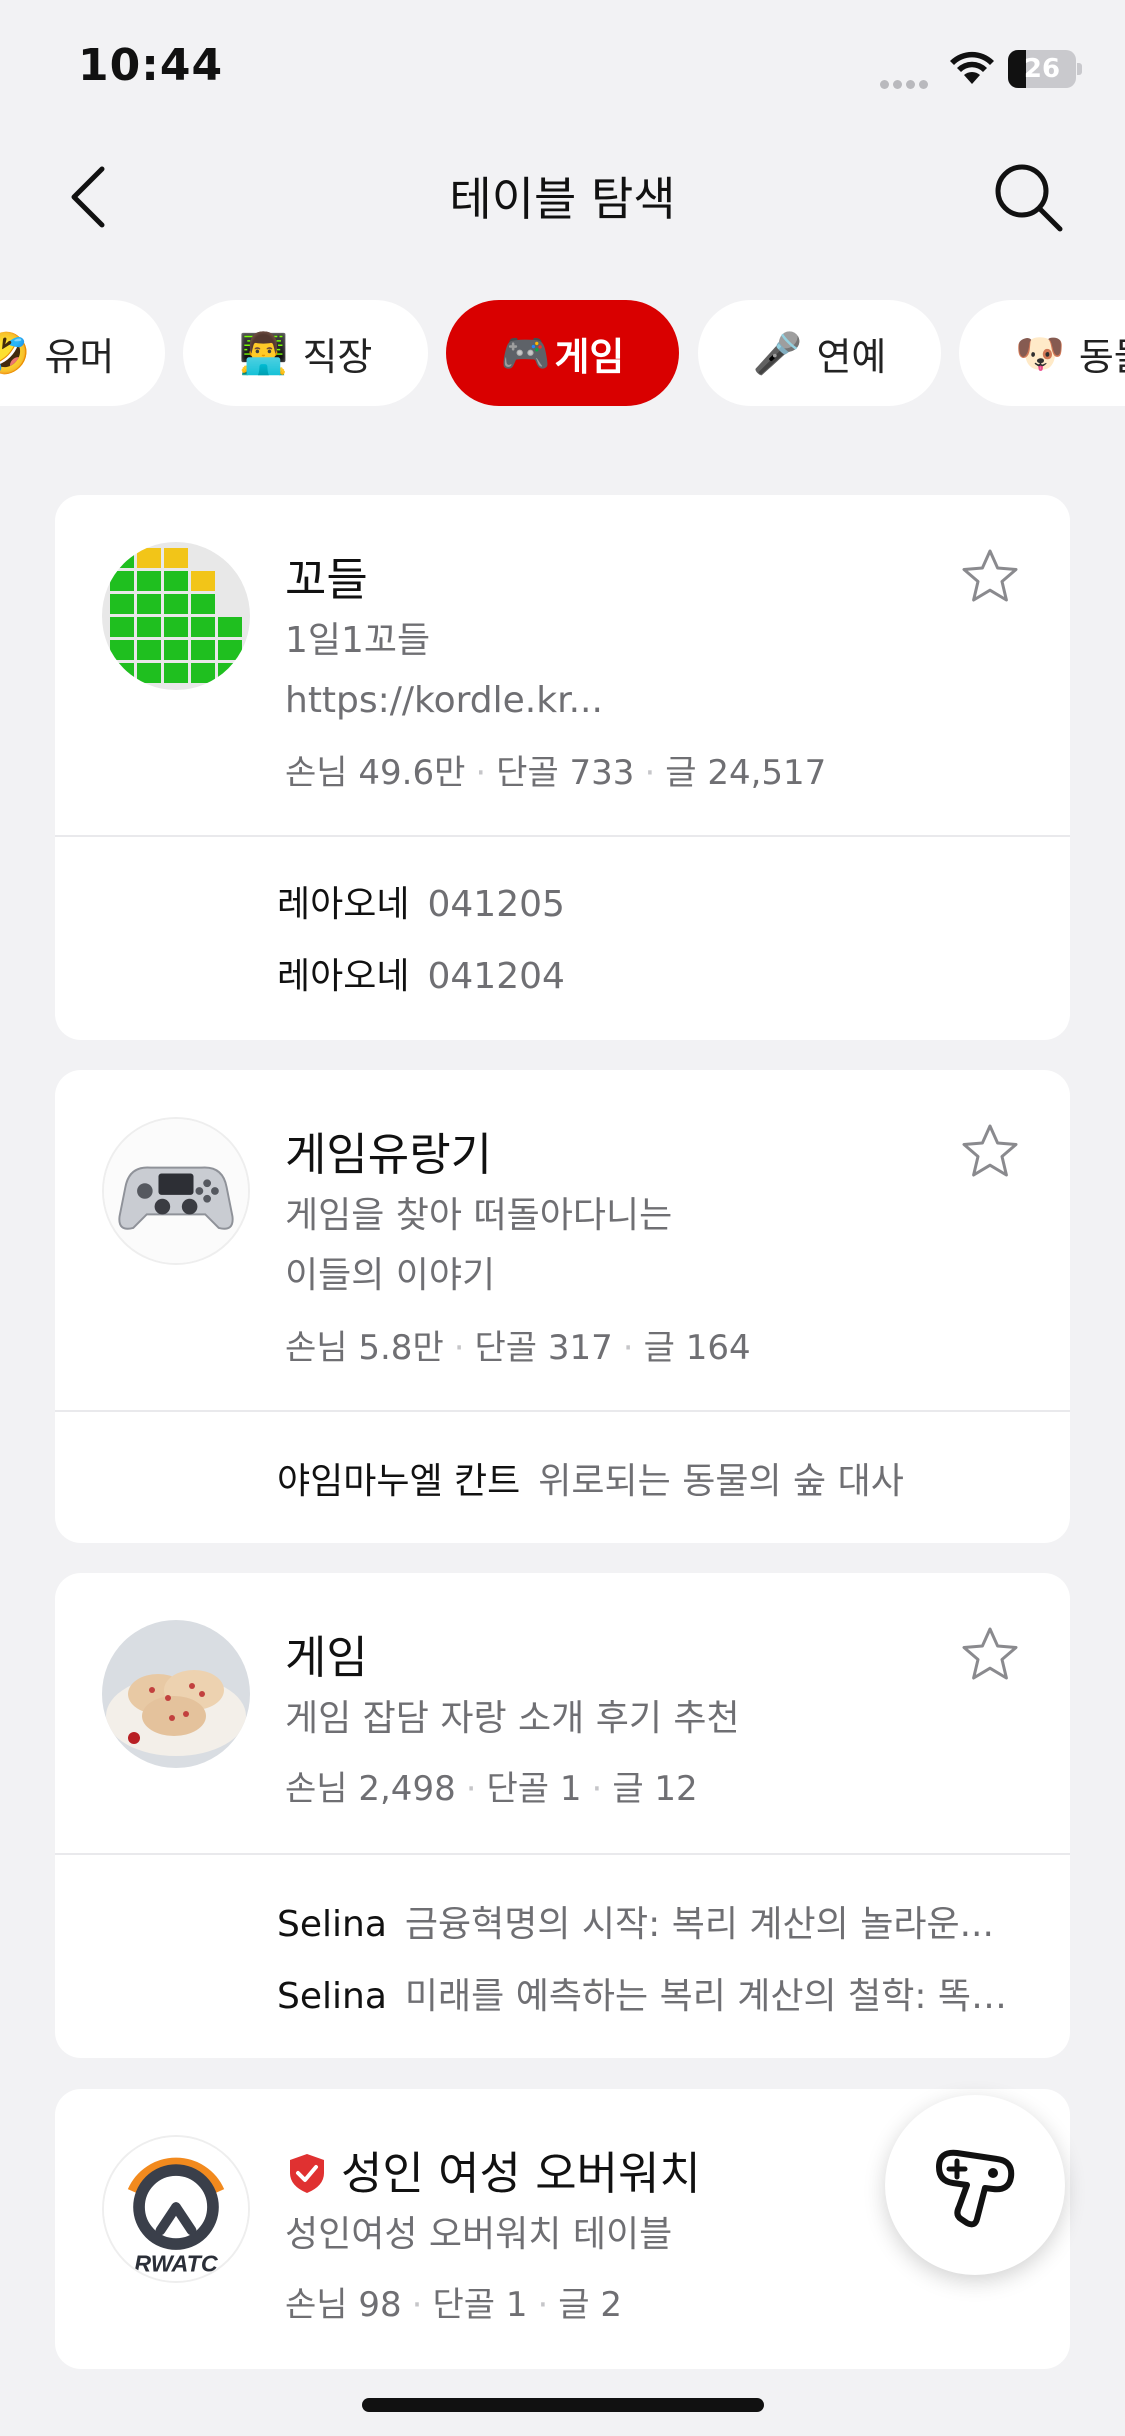 The width and height of the screenshot is (1125, 2436). What do you see at coordinates (563, 2405) in the screenshot?
I see `home-indicator` at bounding box center [563, 2405].